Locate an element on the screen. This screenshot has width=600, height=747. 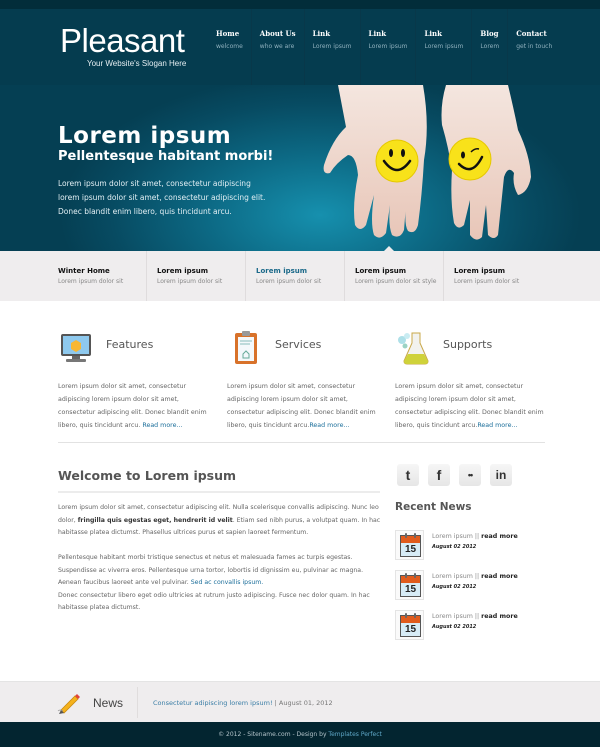
section-divider is located at coordinates (301, 442).